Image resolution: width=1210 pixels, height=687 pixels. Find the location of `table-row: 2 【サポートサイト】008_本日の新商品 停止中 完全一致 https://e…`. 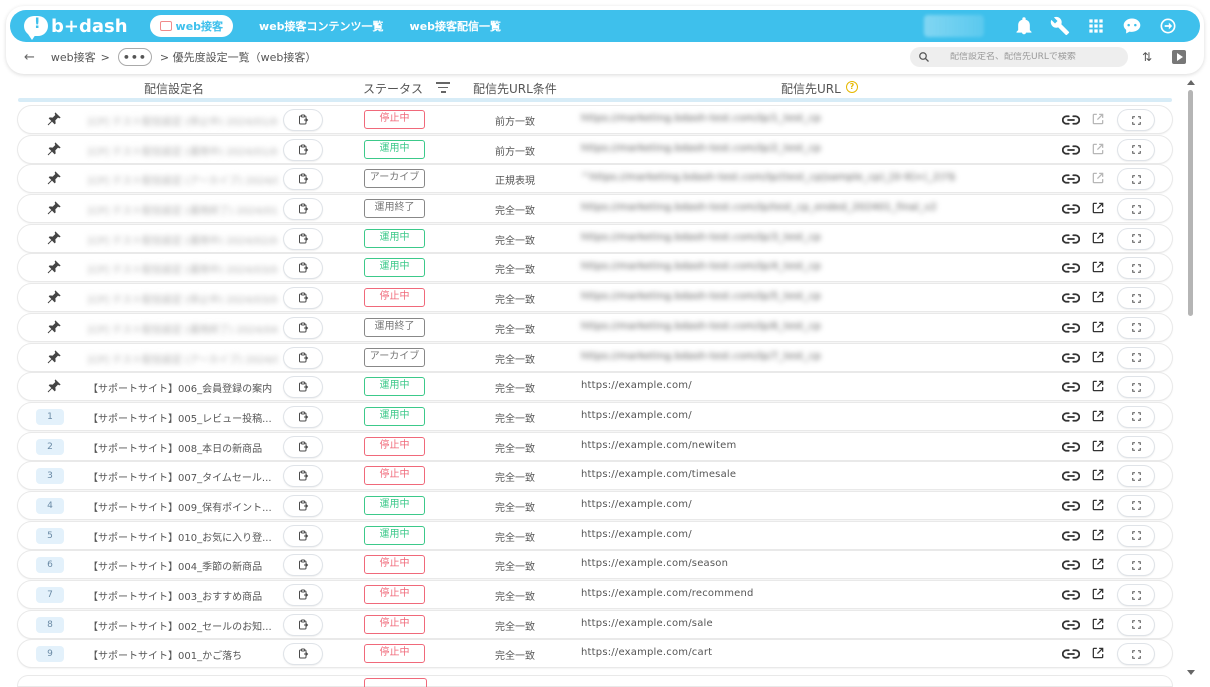

table-row: 2 【サポートサイト】008_本日の新商品 停止中 完全一致 https://e… is located at coordinates (595, 446).